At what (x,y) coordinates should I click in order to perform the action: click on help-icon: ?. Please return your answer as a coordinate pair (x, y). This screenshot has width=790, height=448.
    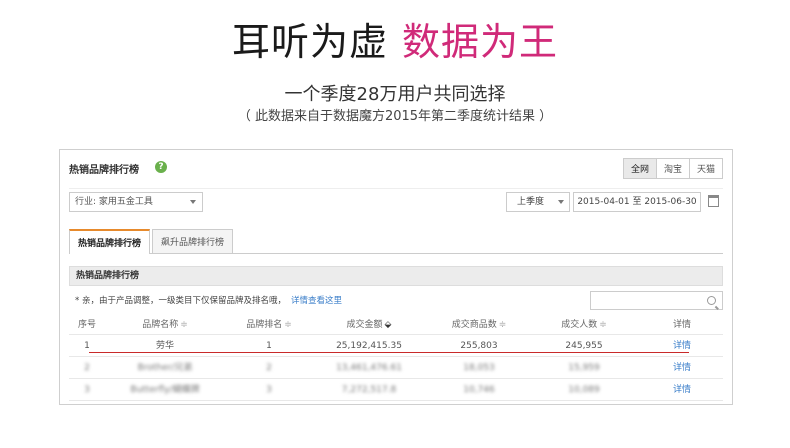
    Looking at the image, I should click on (161, 167).